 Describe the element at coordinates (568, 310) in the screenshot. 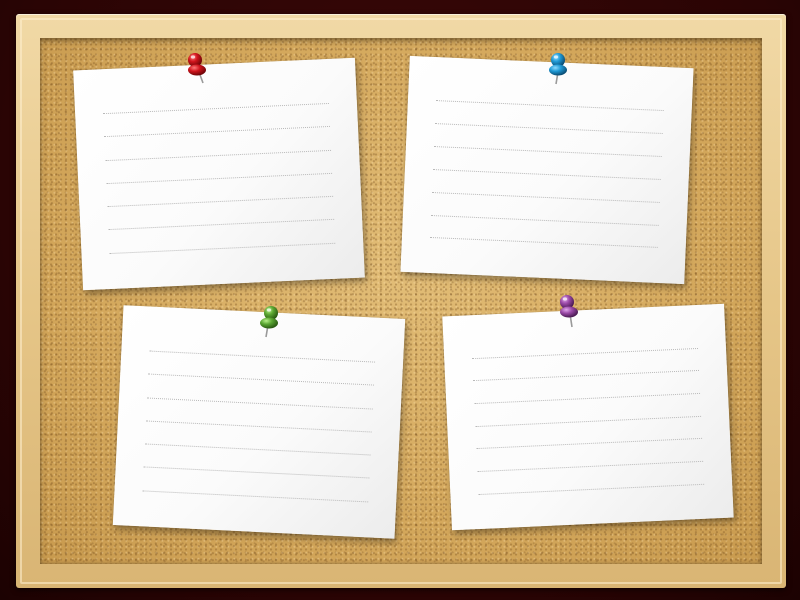

I see `purple-pushpin-icon` at that location.